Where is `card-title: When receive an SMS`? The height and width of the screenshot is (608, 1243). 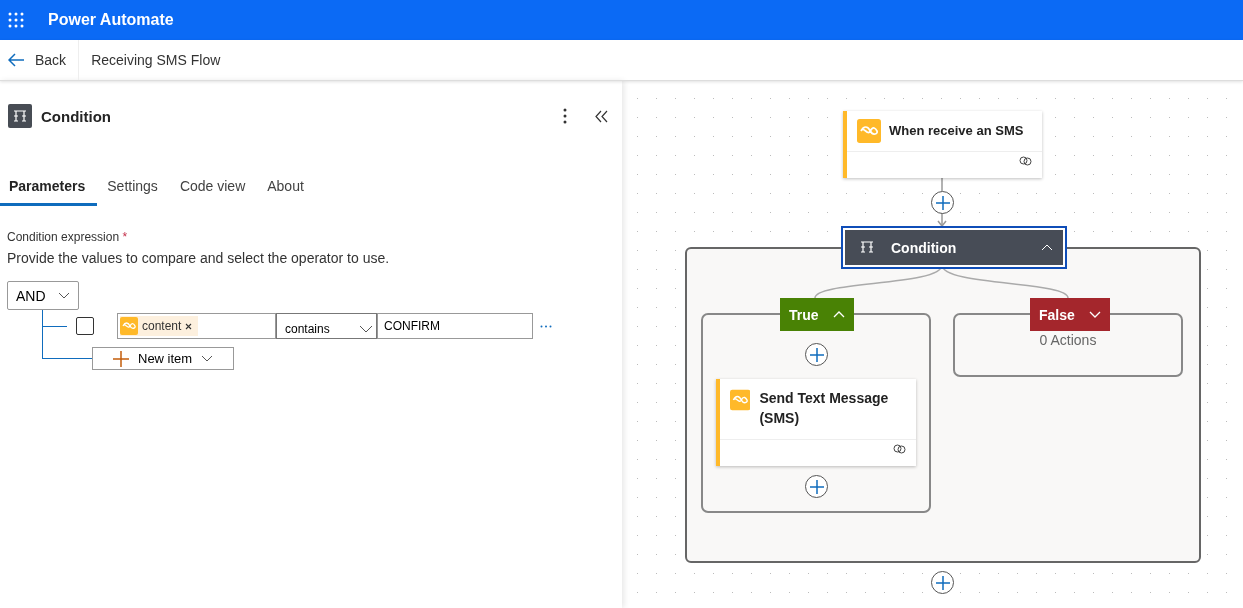
card-title: When receive an SMS is located at coordinates (956, 131).